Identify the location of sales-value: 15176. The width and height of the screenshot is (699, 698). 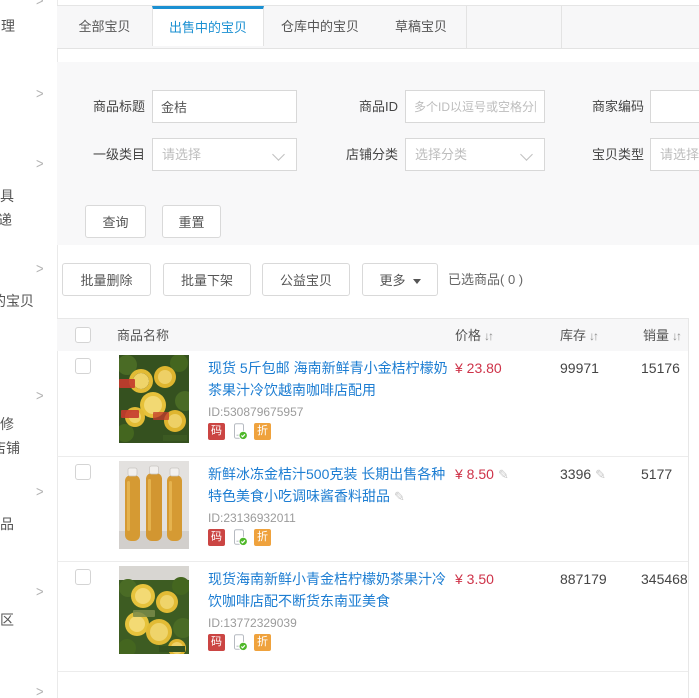
(660, 368).